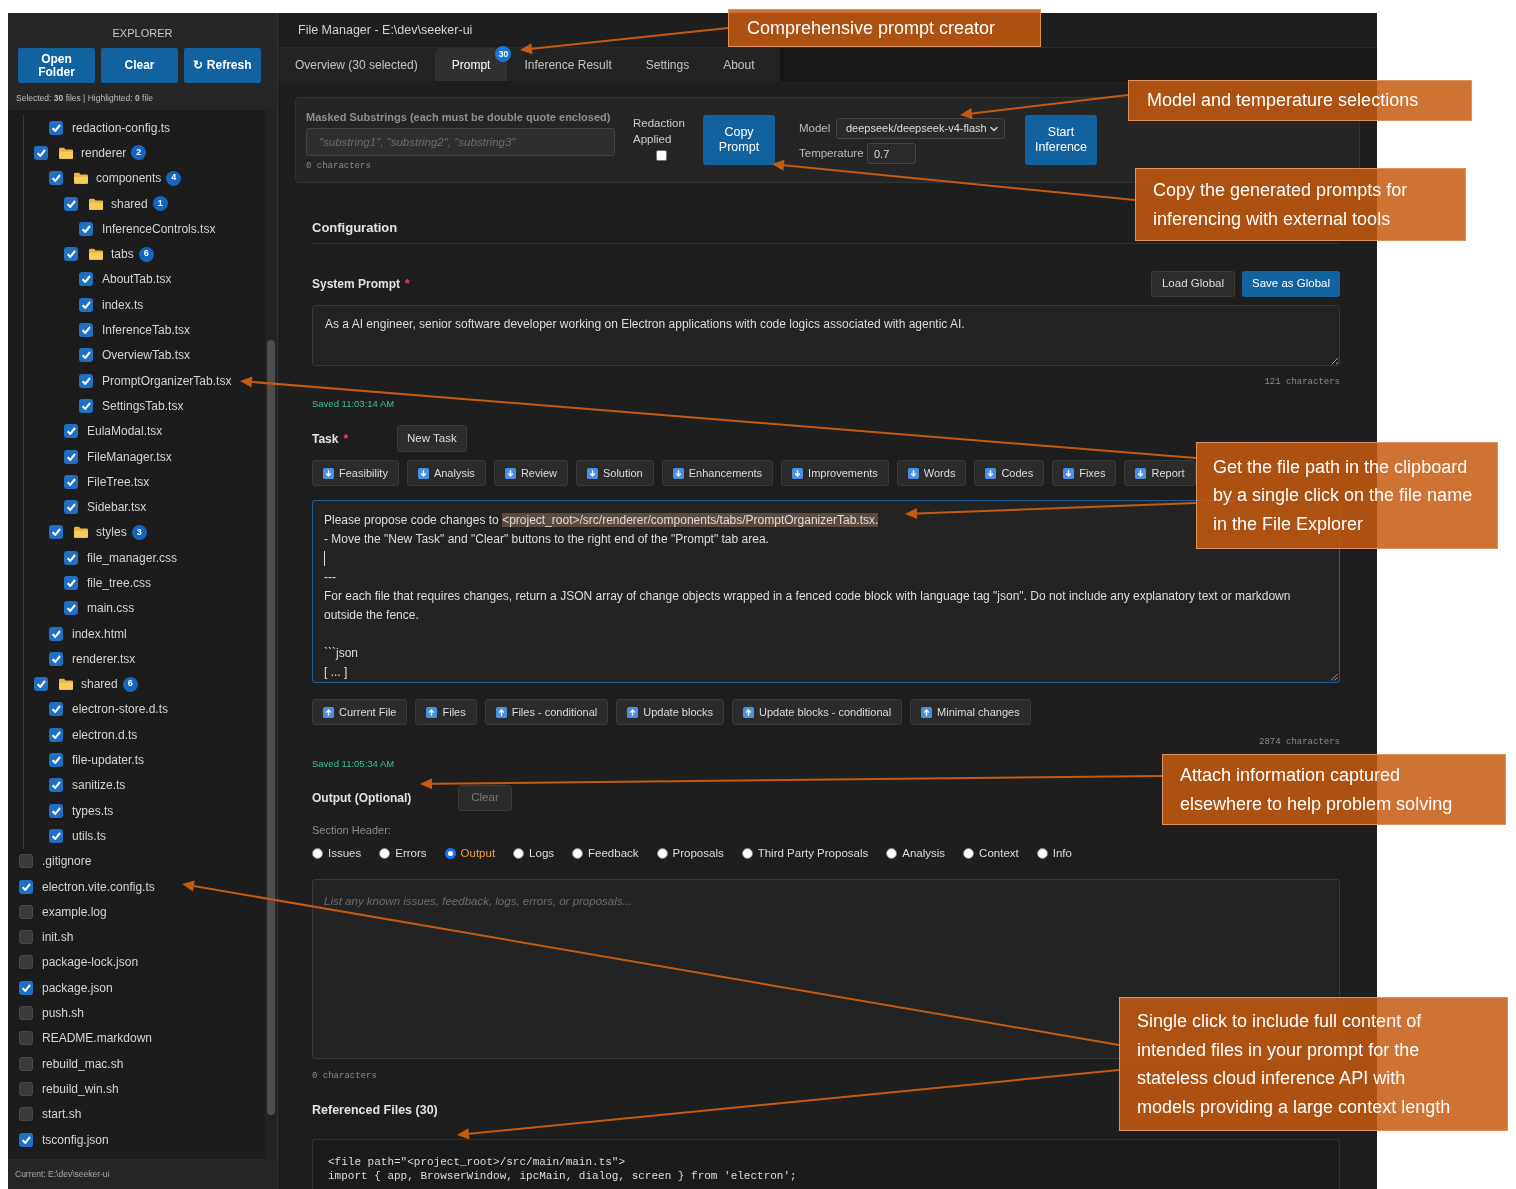 Image resolution: width=1516 pixels, height=1189 pixels. What do you see at coordinates (111, 532) in the screenshot?
I see `folder-name: styles` at bounding box center [111, 532].